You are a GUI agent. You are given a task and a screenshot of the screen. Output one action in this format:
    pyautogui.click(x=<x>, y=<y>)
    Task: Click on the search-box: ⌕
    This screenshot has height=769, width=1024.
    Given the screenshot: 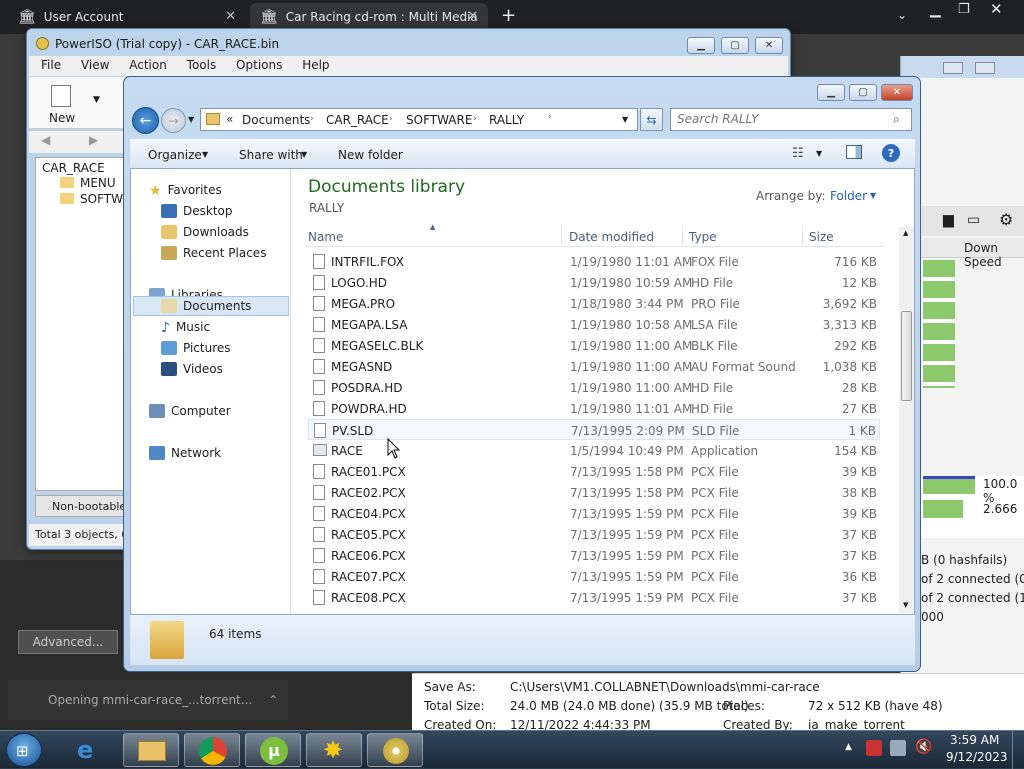 What is the action you would take?
    pyautogui.click(x=791, y=119)
    